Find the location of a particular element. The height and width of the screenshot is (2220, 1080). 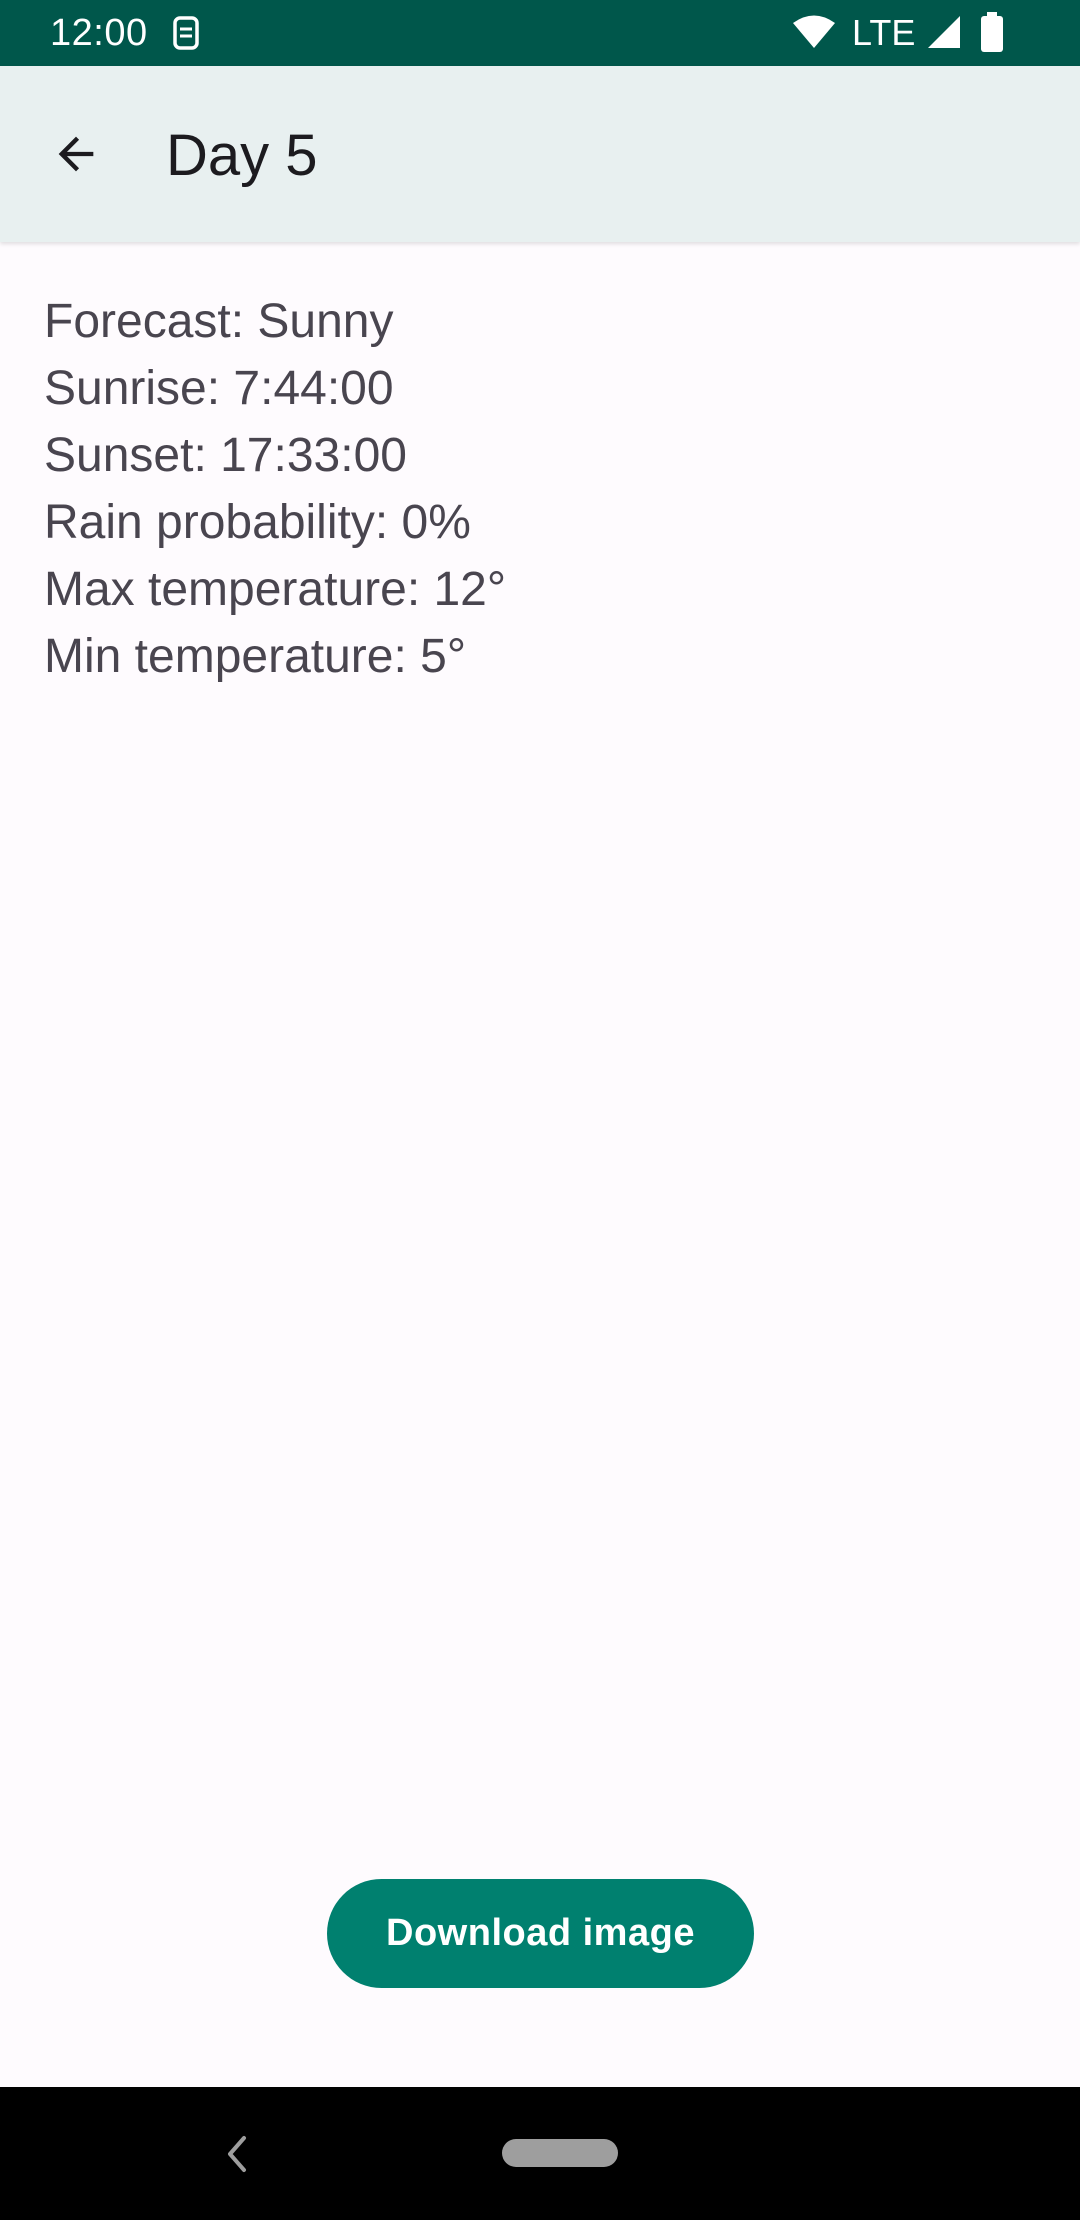

nav-back-icon is located at coordinates (238, 2154).